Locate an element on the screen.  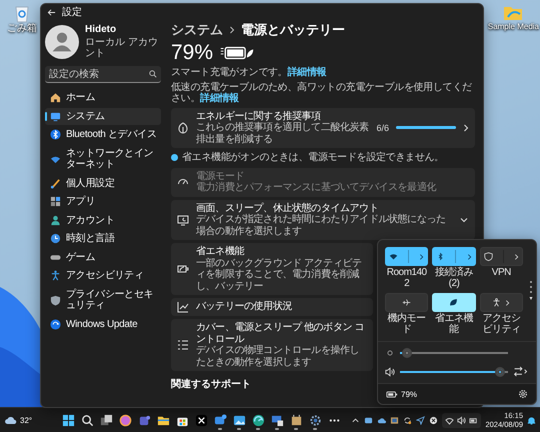
settings-card: カバー、電源とスリープ 他のボタン コントロール デバイスの物理コントロールを操作したときの動作を選択します is located at coordinates (272, 345).